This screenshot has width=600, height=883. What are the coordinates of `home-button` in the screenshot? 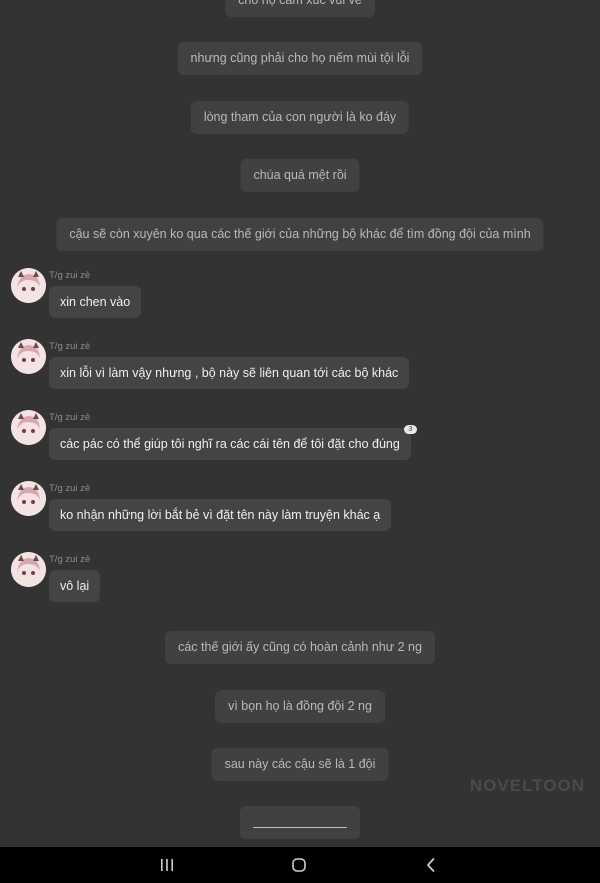 It's located at (299, 865).